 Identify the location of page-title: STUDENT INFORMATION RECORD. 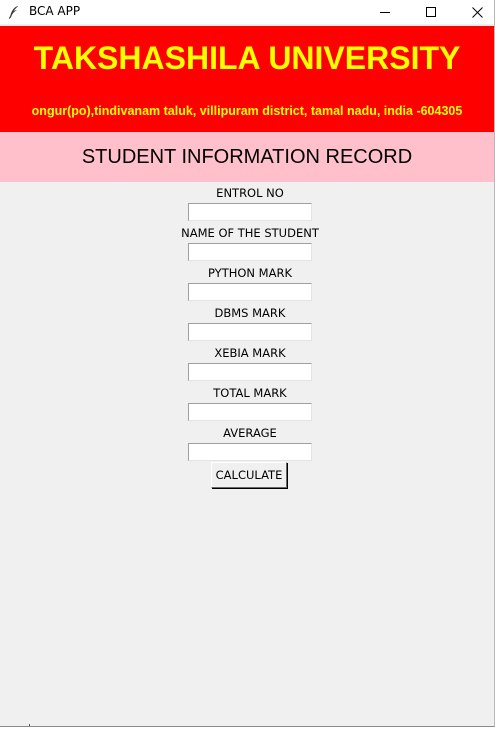
(247, 157).